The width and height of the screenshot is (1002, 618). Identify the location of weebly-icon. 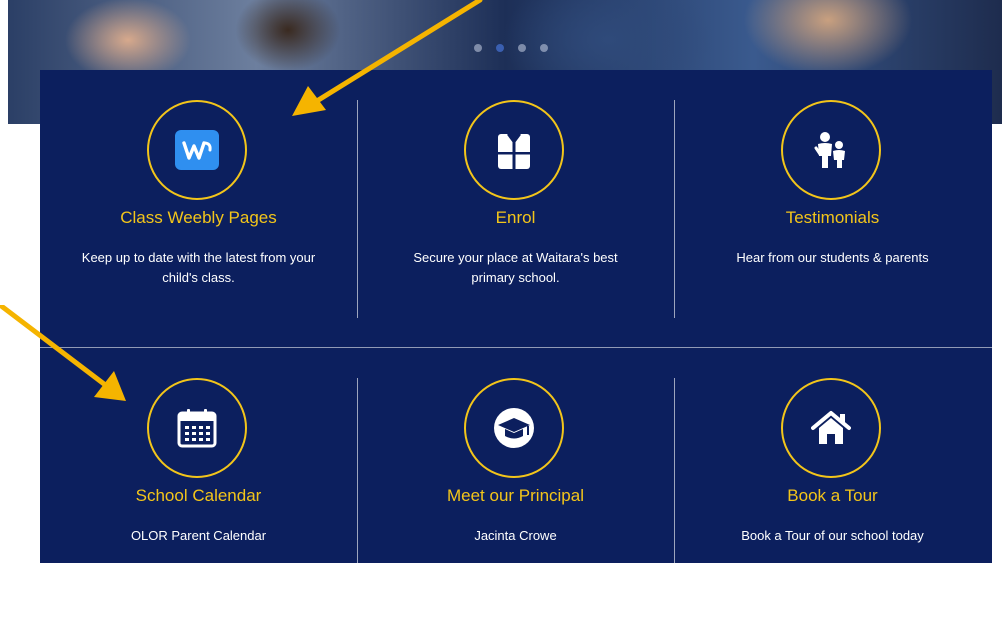
(197, 150).